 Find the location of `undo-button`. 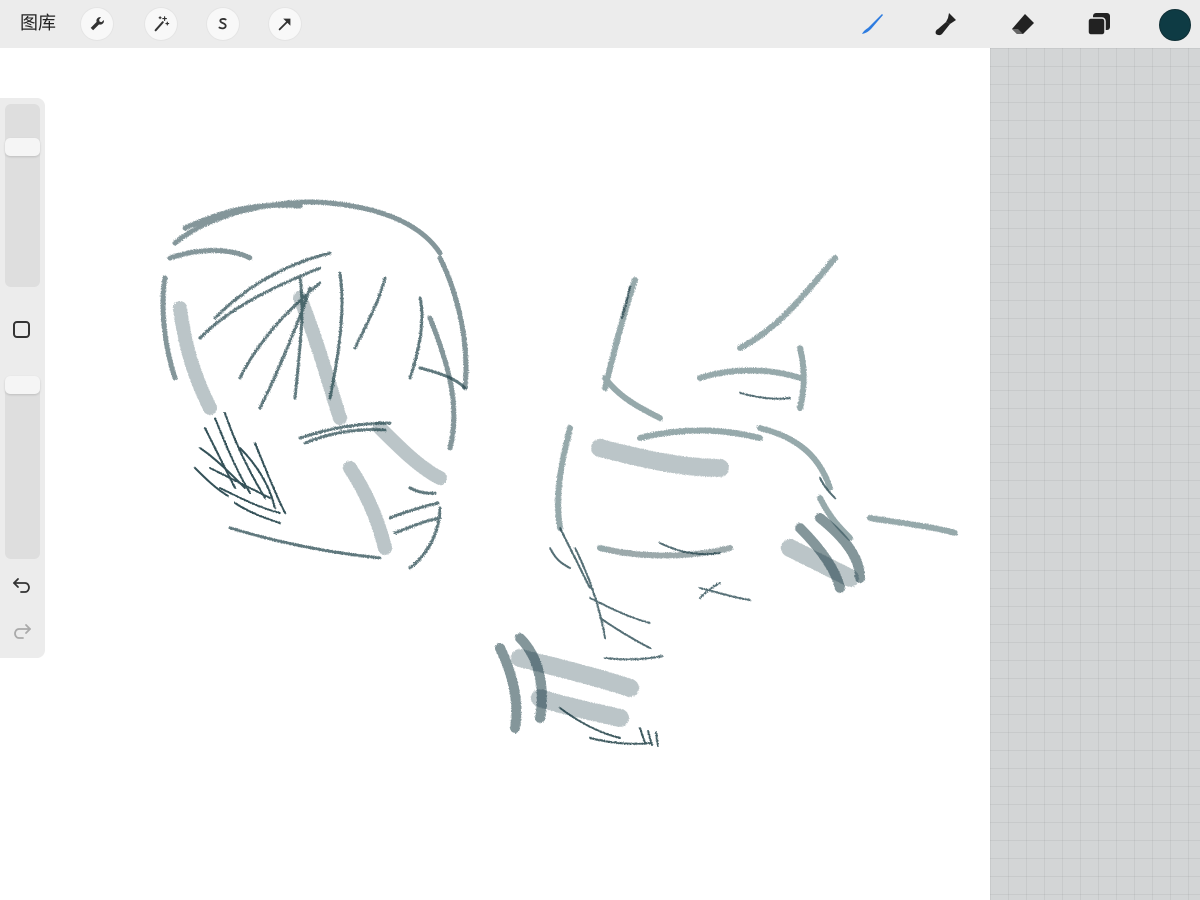

undo-button is located at coordinates (22, 585).